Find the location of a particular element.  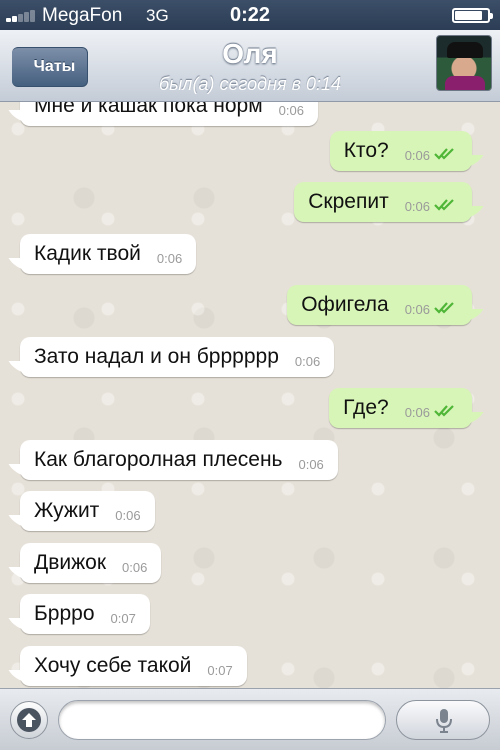

outgoing-message-bubble: Где? 0:06 is located at coordinates (400, 408).